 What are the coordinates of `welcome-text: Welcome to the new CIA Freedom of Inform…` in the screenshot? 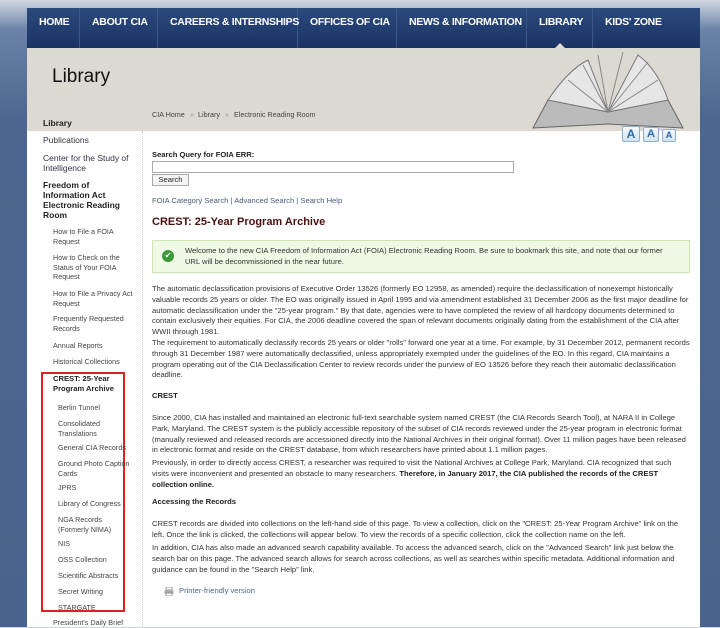 It's located at (424, 256).